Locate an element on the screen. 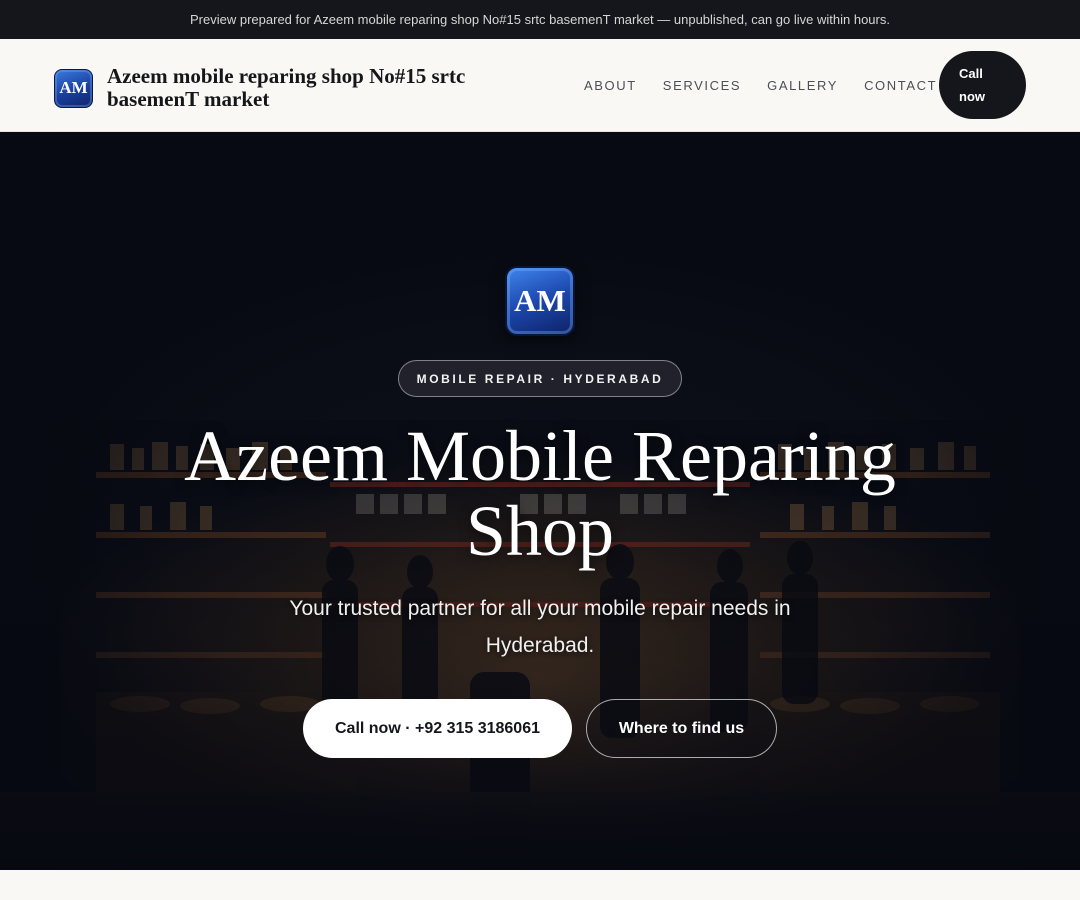 Image resolution: width=1080 pixels, height=900 pixels. main-nav: ABOUT SERVICES GALLERY CONTACT is located at coordinates (760, 85).